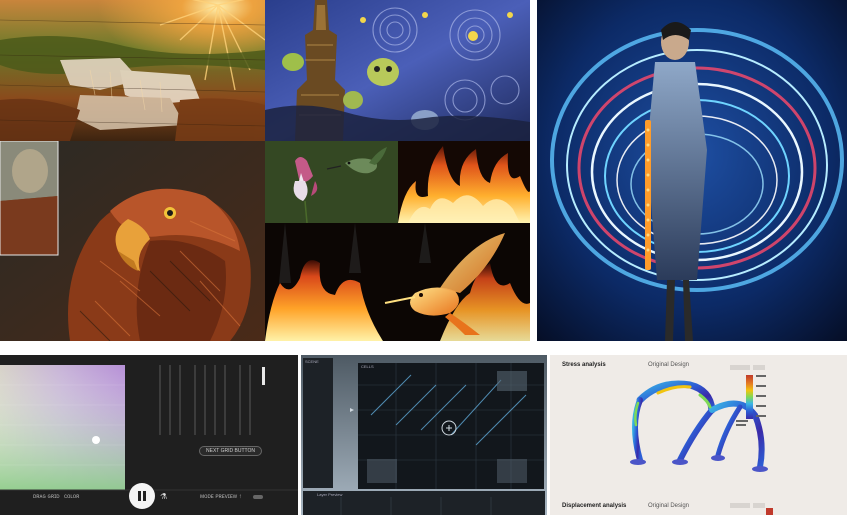 This screenshot has height=515, width=847. Describe the element at coordinates (221, 497) in the screenshot. I see `mode-preview-label: ᴍᴏᴅᴇ ᴘʀᴇᴠɪᴇᴡ ↑` at that location.